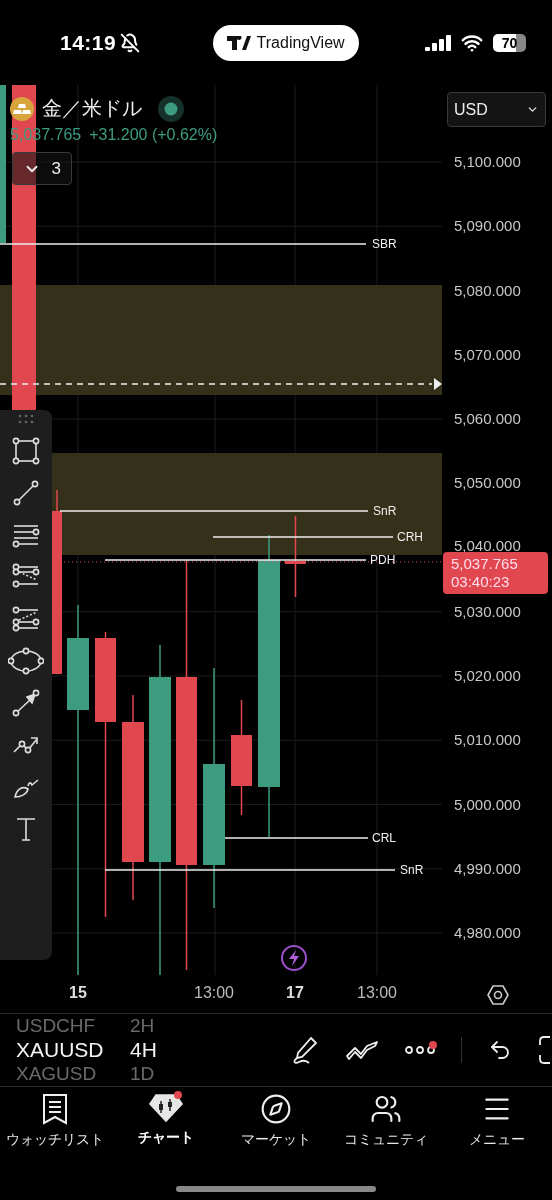  What do you see at coordinates (165, 1108) in the screenshot?
I see `candles-diamond-icon` at bounding box center [165, 1108].